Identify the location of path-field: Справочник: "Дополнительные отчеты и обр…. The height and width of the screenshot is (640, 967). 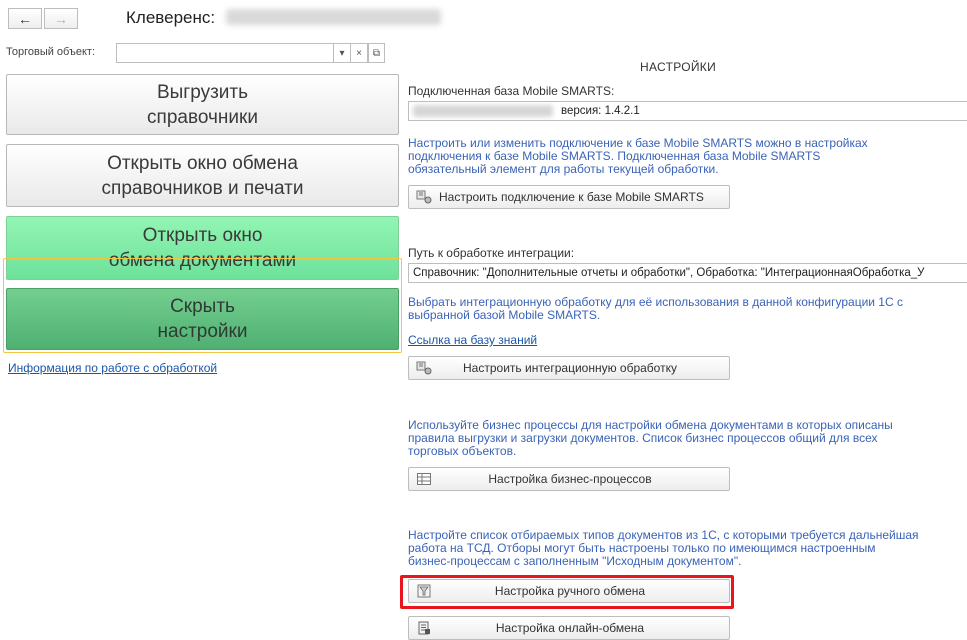
(687, 273).